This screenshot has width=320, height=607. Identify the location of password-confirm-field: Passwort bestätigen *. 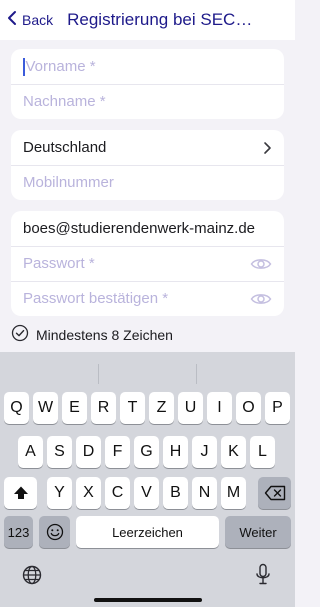
(147, 298).